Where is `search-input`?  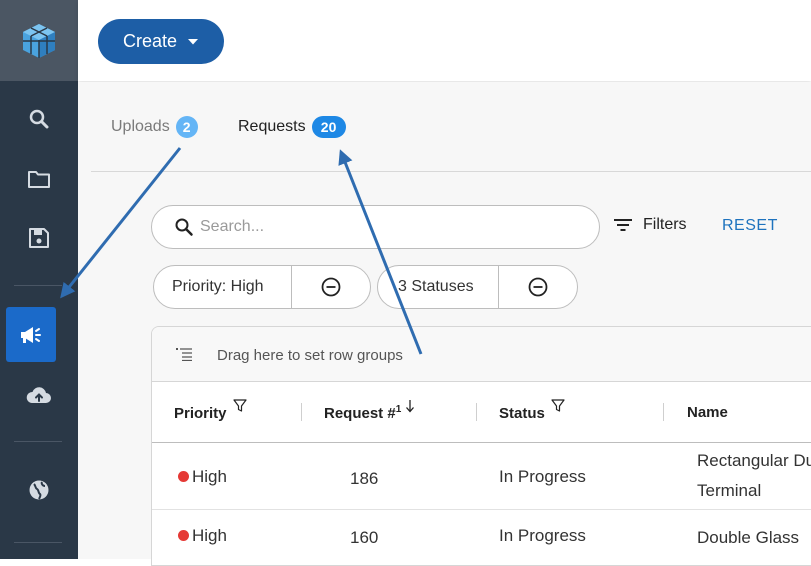 search-input is located at coordinates (390, 227).